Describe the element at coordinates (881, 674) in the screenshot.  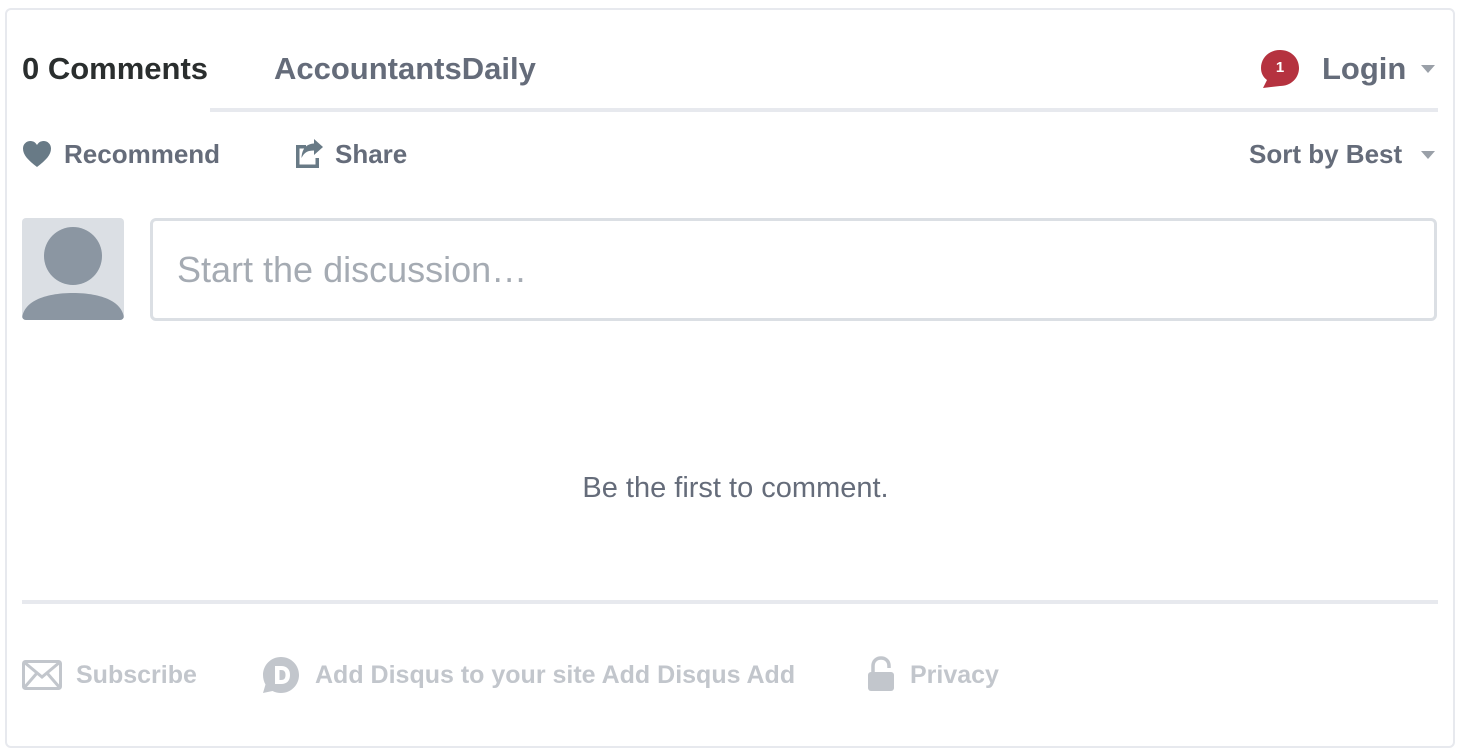
I see `lock-icon` at that location.